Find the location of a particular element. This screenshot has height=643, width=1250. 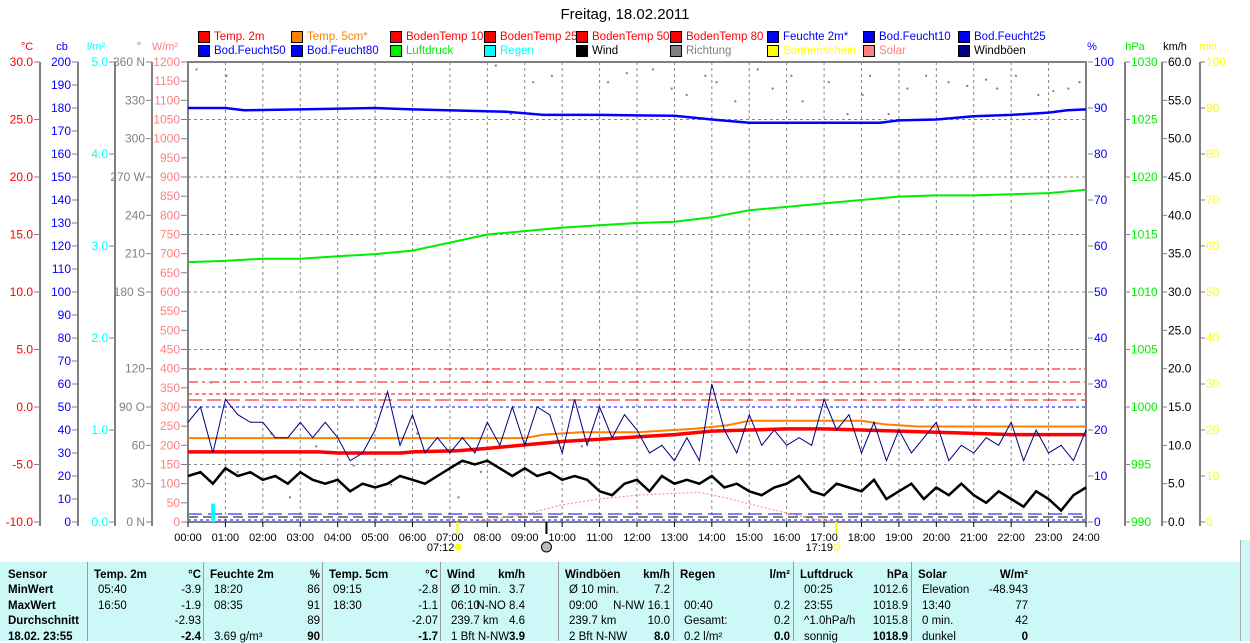

cell-label: 18:20 is located at coordinates (228, 590).